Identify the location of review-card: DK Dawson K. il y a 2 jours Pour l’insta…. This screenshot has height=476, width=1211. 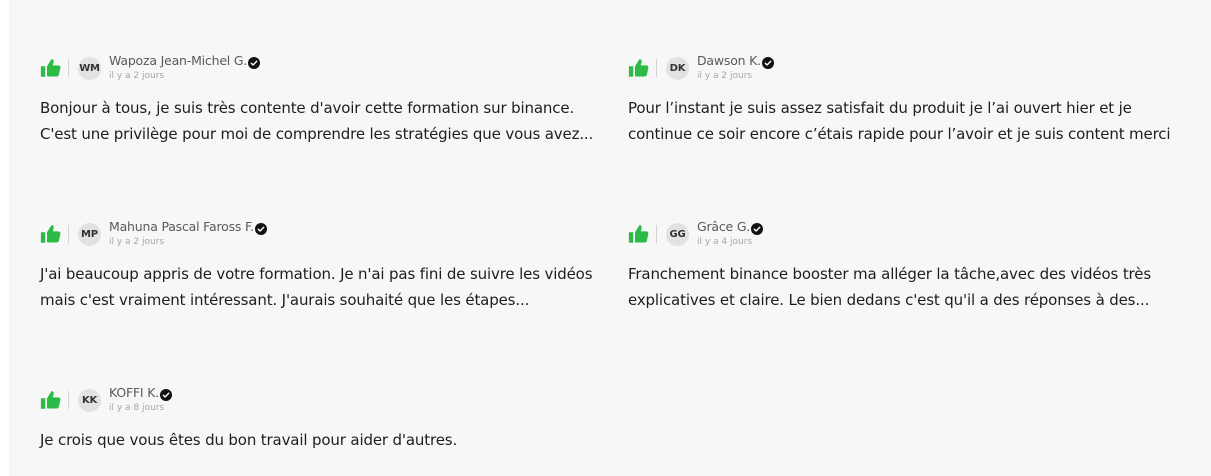
(915, 99).